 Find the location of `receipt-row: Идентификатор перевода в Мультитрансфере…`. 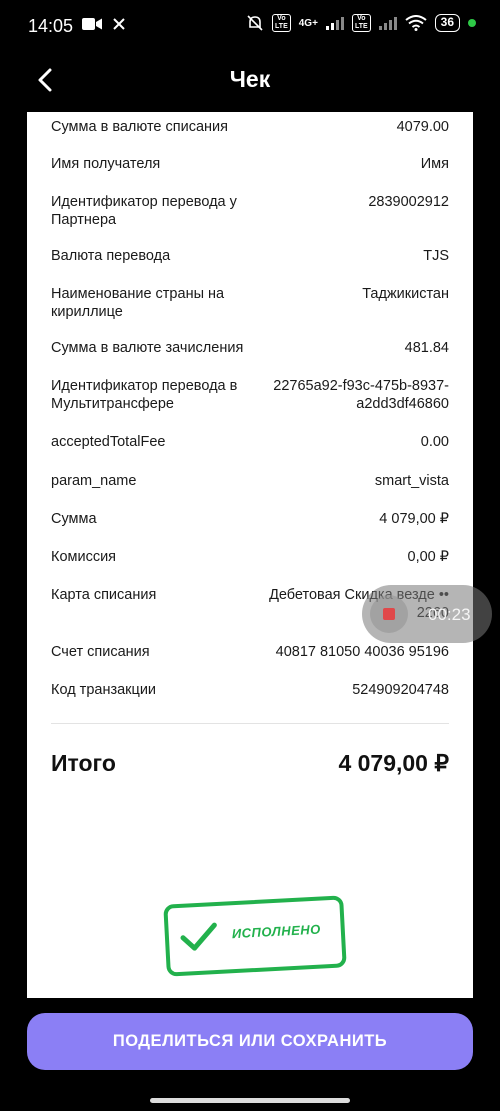

receipt-row: Идентификатор перевода в Мультитрансфере… is located at coordinates (250, 395).